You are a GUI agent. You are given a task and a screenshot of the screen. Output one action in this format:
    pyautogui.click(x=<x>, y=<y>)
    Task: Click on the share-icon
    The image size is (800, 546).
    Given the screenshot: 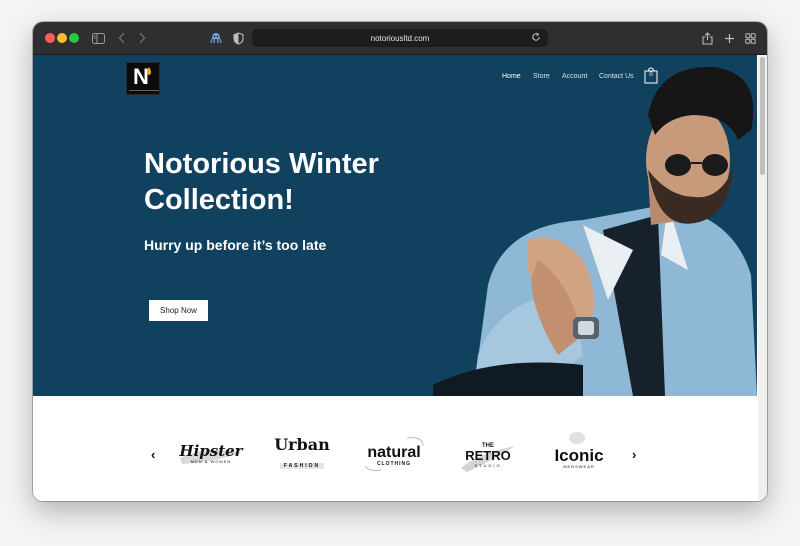 What is the action you would take?
    pyautogui.click(x=707, y=38)
    